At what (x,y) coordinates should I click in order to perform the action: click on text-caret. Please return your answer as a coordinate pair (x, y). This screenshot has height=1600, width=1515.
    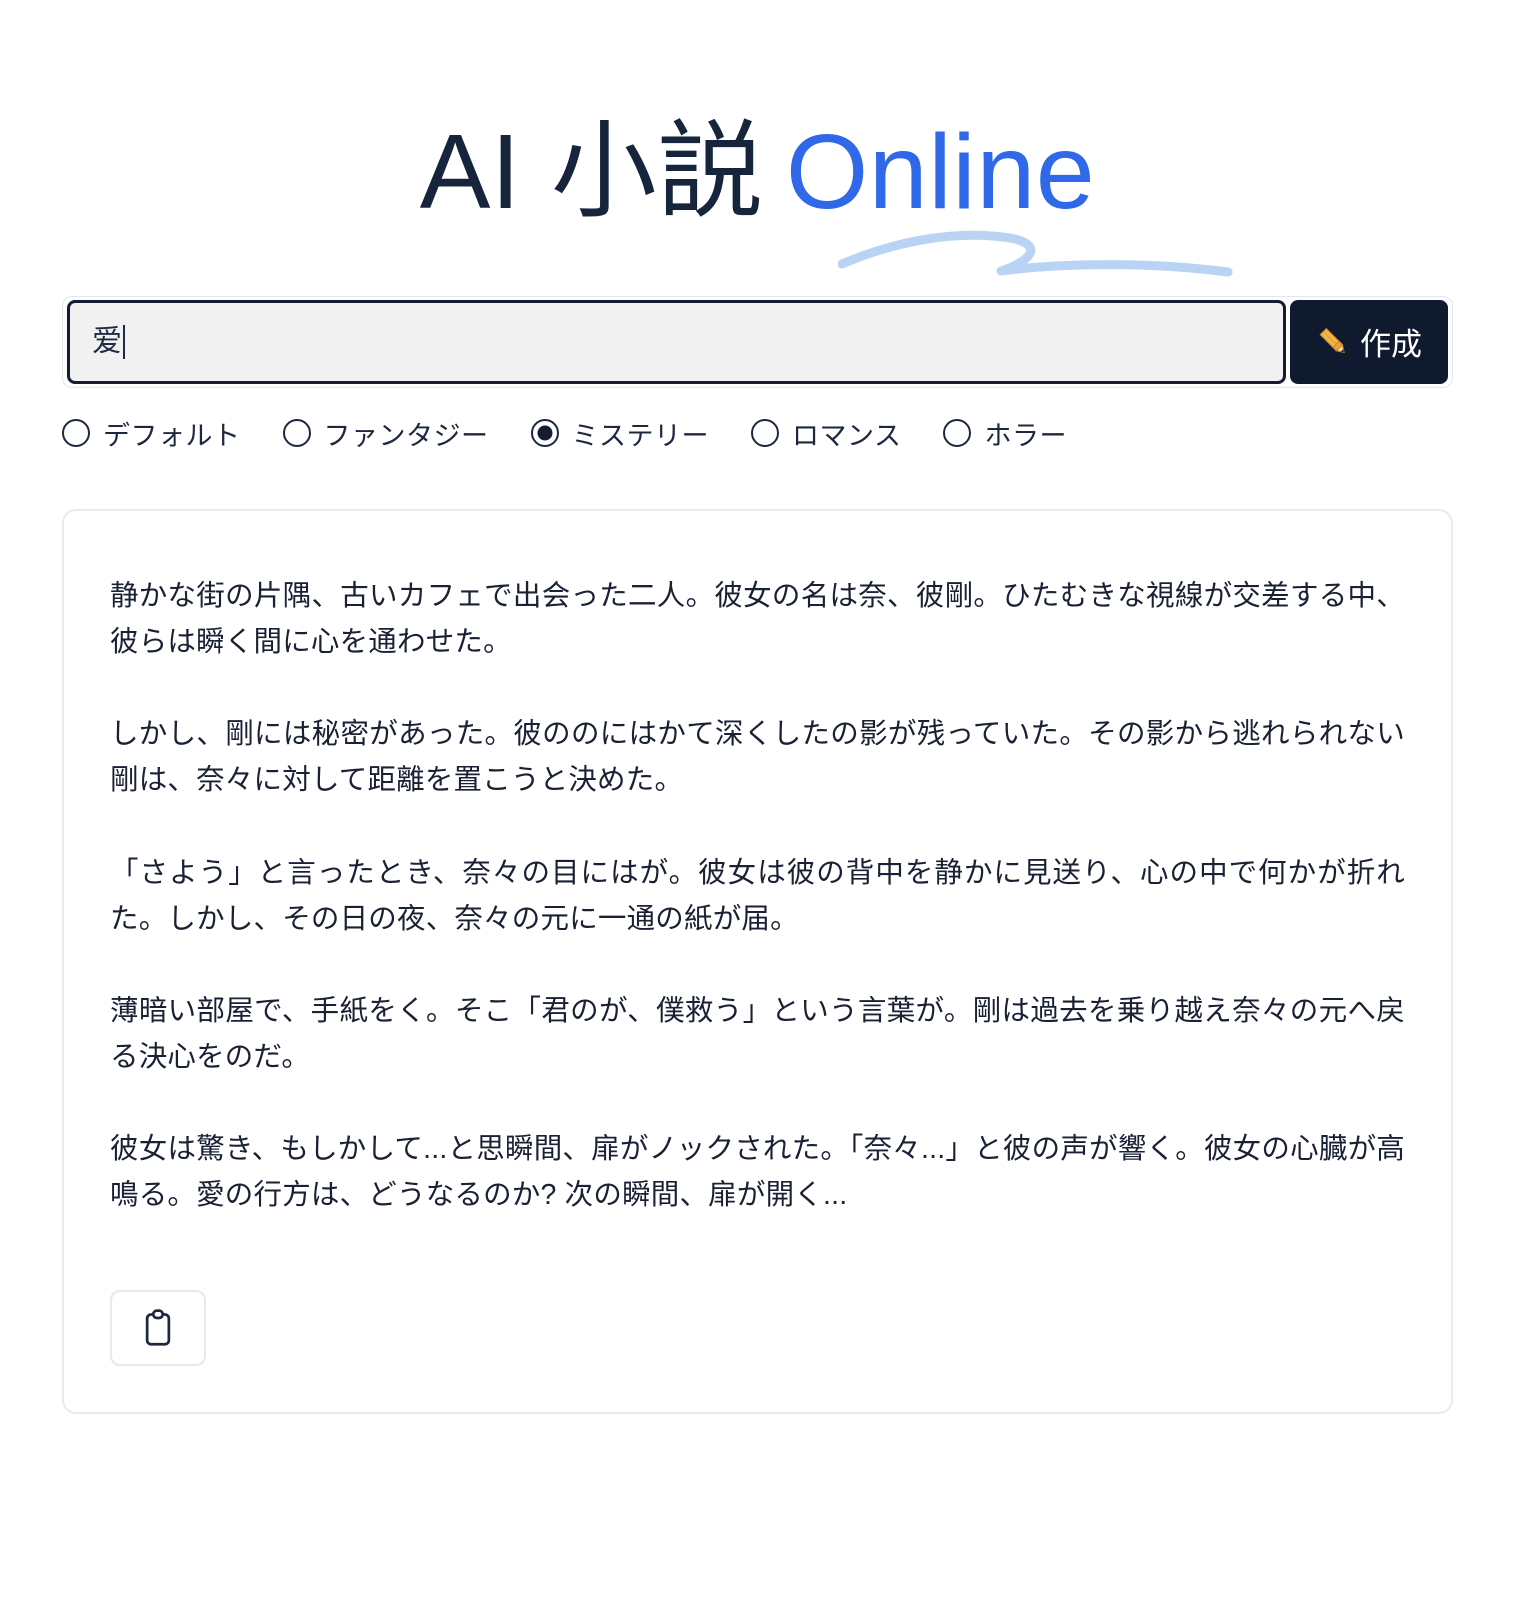
    Looking at the image, I should click on (124, 341).